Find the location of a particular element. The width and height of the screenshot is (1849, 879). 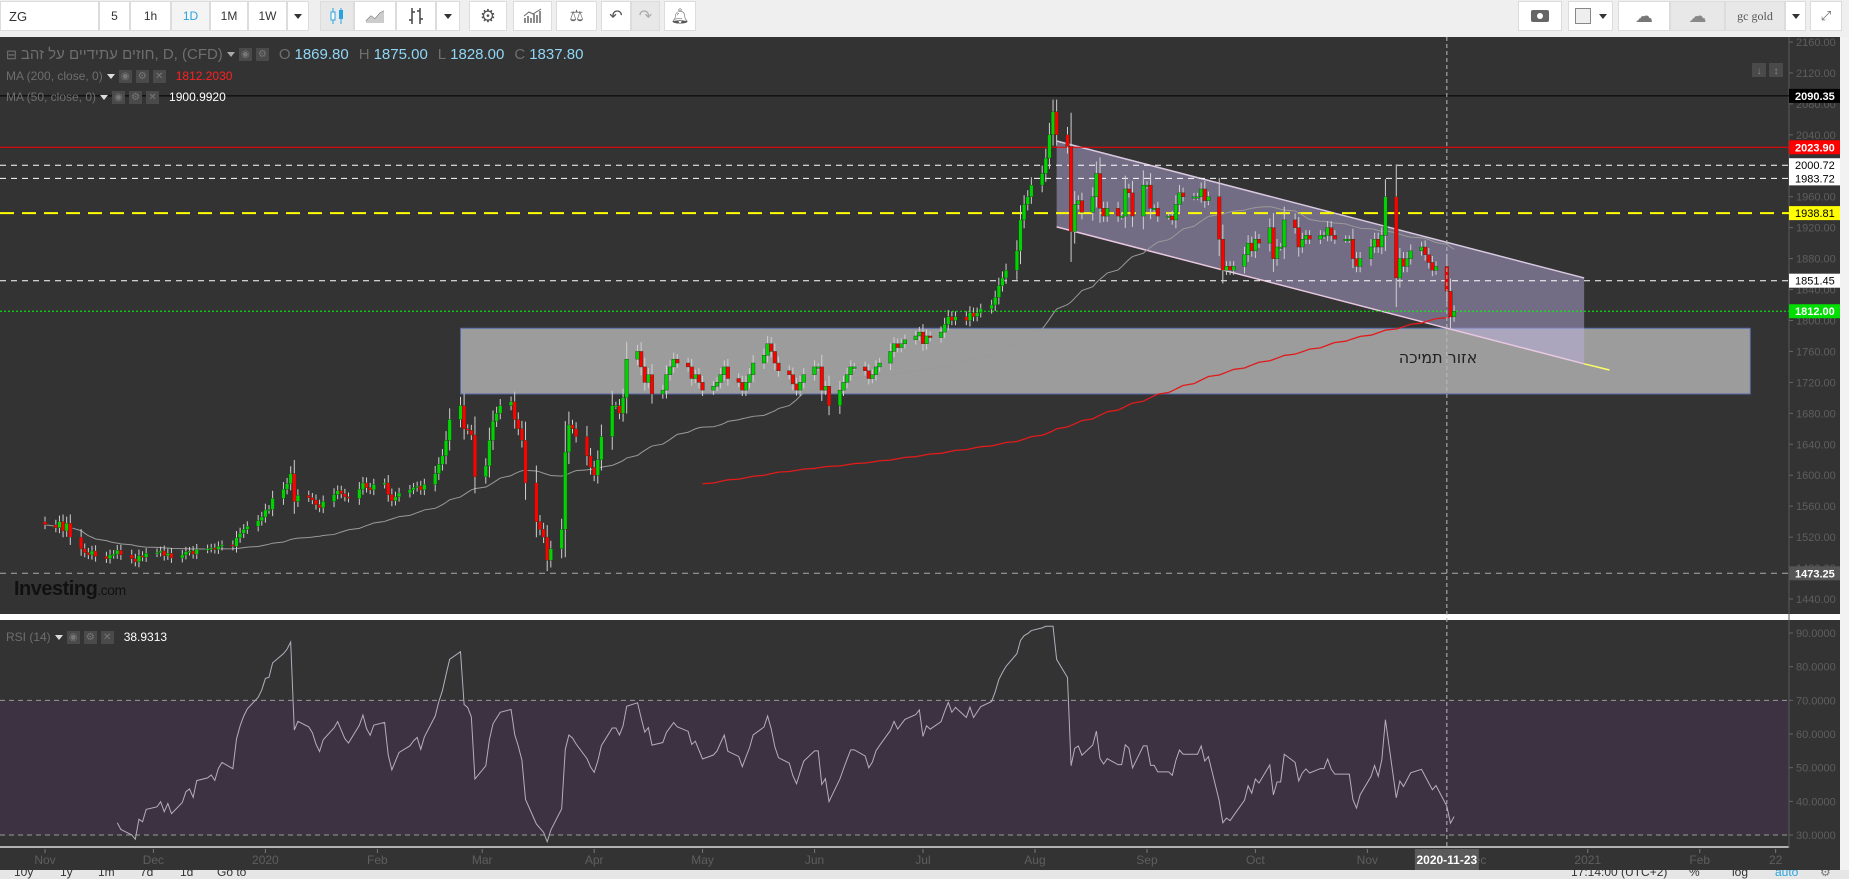

ma50-label: MA (50, close, 0) is located at coordinates (51, 97).